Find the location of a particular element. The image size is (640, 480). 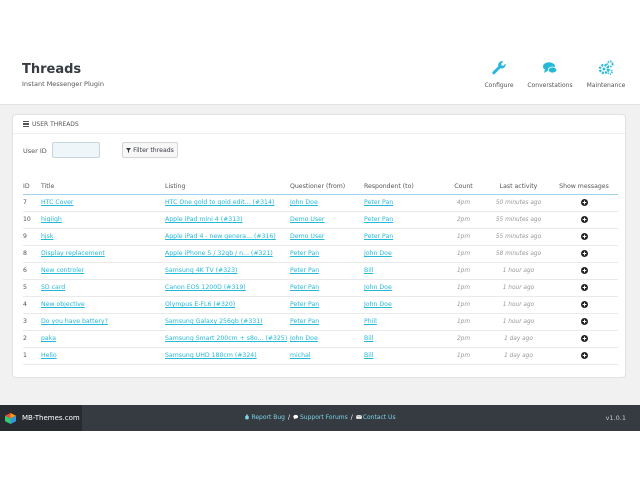

listing-link: Canon EOS 1200D (#319) is located at coordinates (205, 287).